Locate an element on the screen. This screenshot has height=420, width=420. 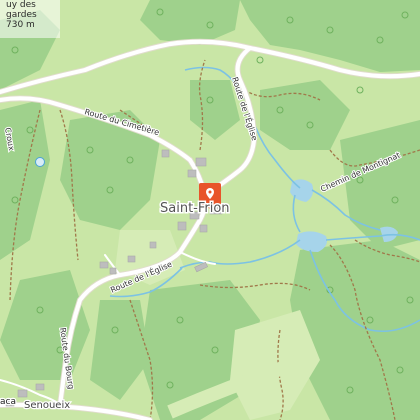
village-label-edge: aca is located at coordinates (8, 402).